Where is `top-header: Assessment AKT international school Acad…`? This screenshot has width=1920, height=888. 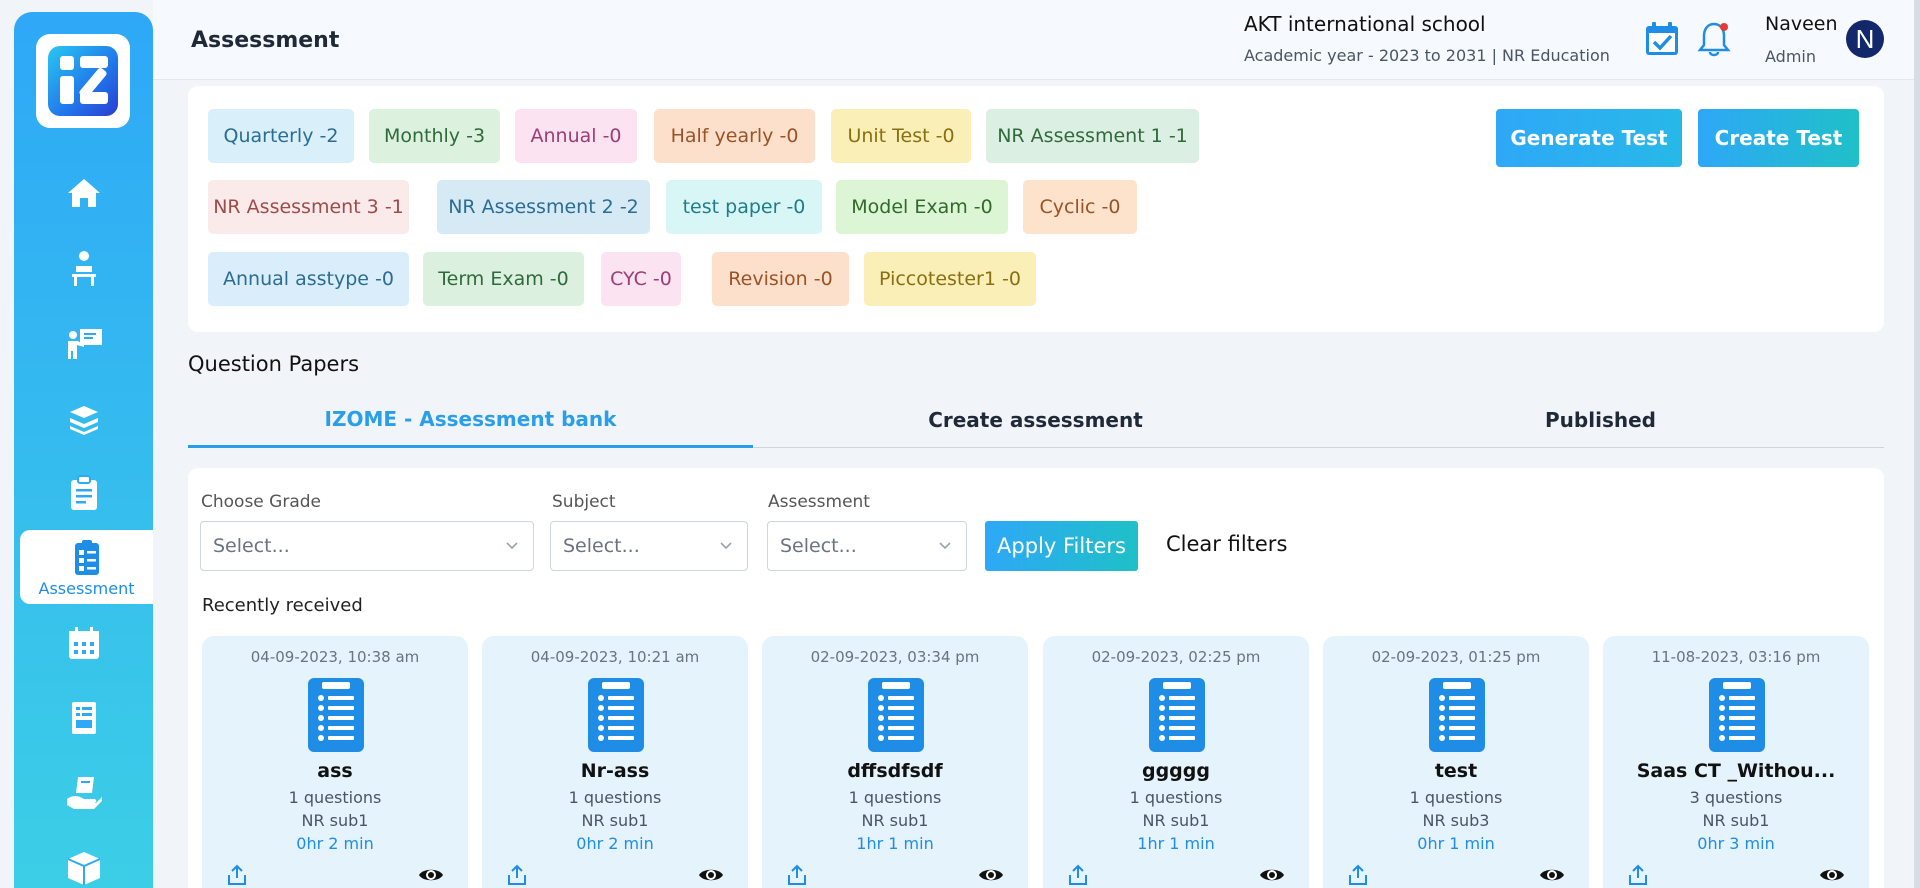 top-header: Assessment AKT international school Acad… is located at coordinates (1036, 40).